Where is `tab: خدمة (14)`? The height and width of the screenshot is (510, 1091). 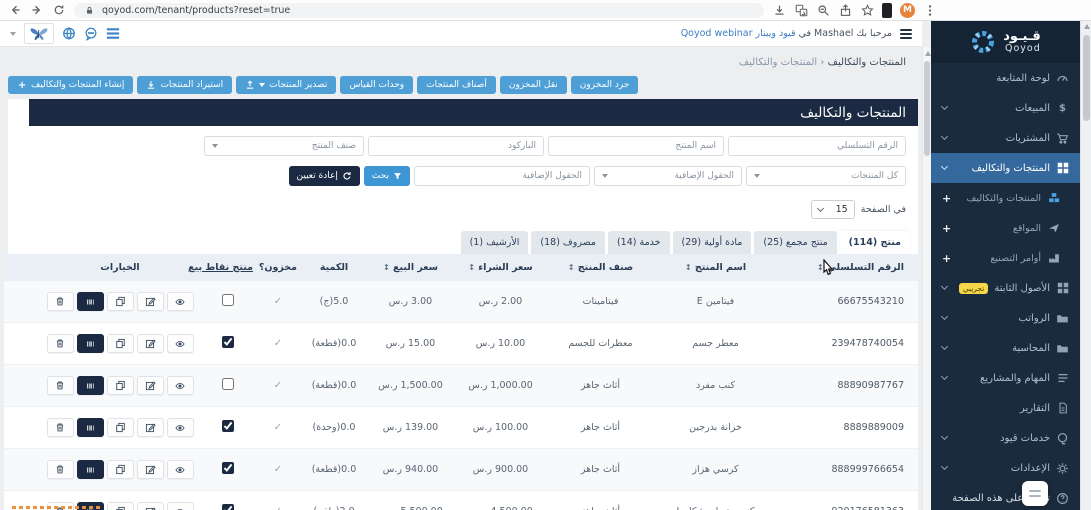 tab: خدمة (14) is located at coordinates (638, 242).